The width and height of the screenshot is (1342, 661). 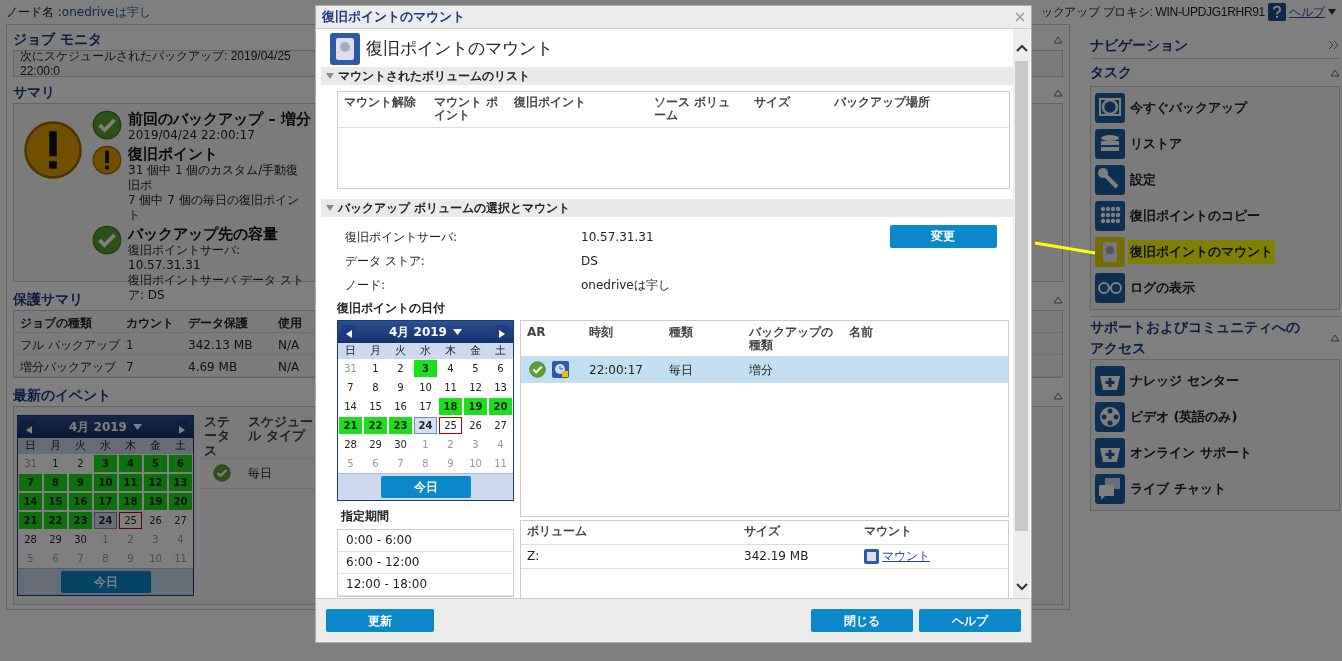 What do you see at coordinates (375, 444) in the screenshot?
I see `calendar-day: 29` at bounding box center [375, 444].